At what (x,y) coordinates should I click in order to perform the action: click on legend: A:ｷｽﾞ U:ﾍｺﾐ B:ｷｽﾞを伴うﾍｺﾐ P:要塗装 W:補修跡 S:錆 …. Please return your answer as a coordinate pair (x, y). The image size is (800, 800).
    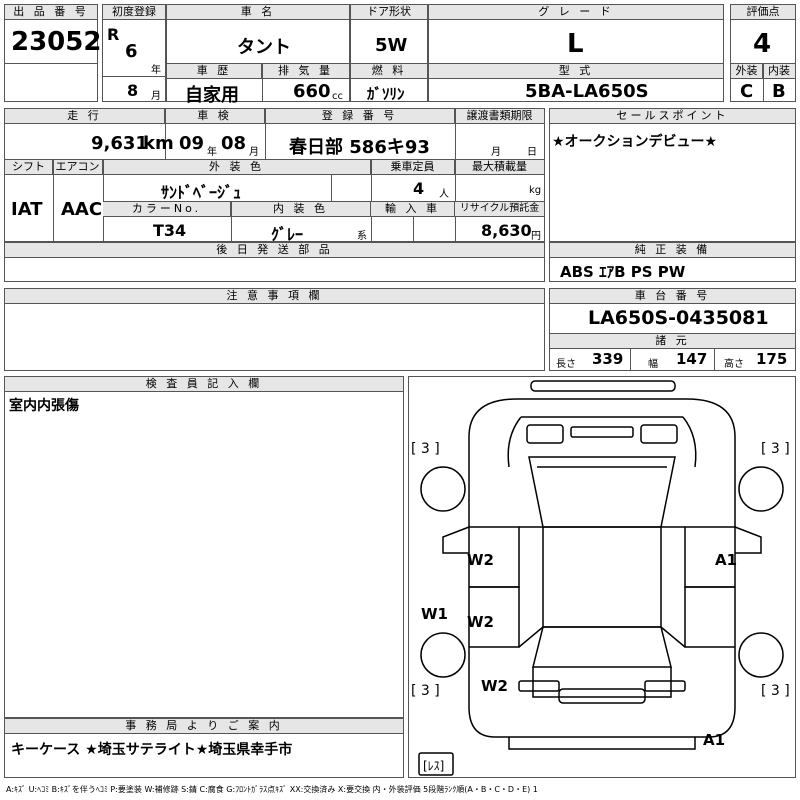
    Looking at the image, I should click on (272, 789).